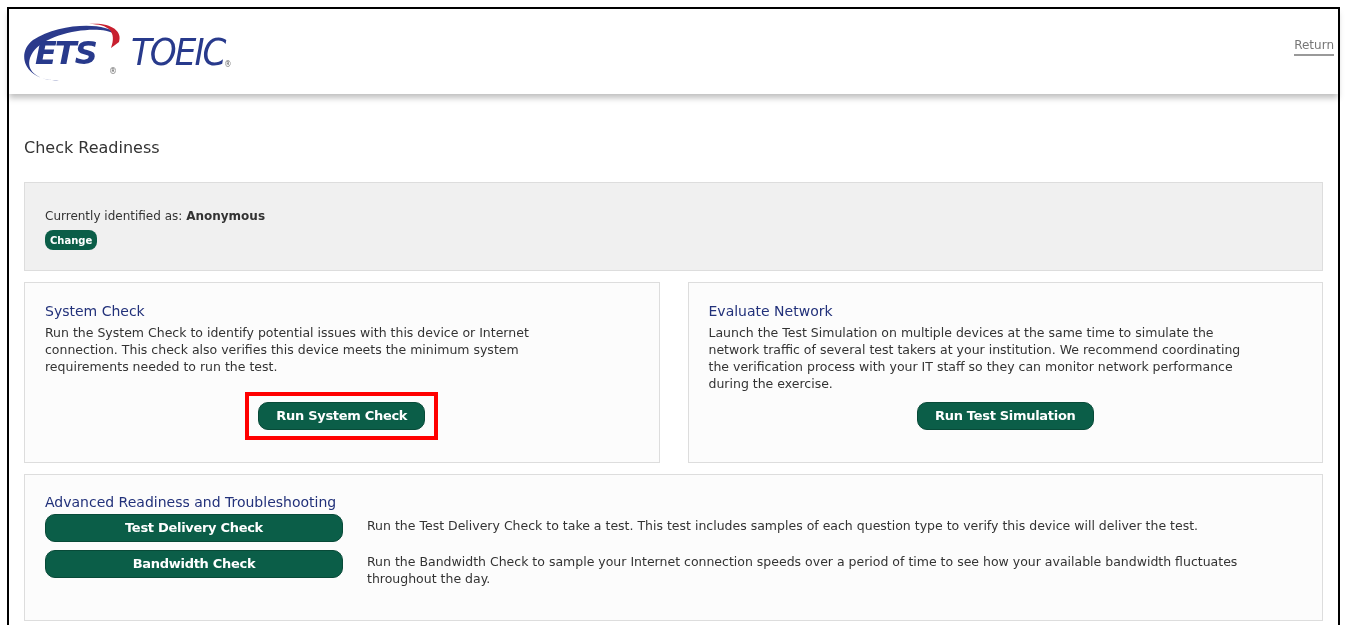 This screenshot has width=1347, height=625. Describe the element at coordinates (71, 240) in the screenshot. I see `change-button: Change` at that location.